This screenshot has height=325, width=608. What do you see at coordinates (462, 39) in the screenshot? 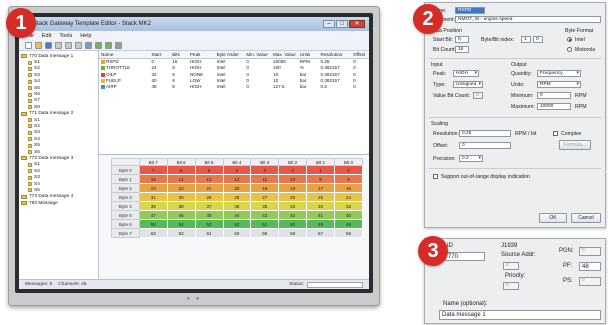
I see `start-bit-field: 0` at bounding box center [462, 39].